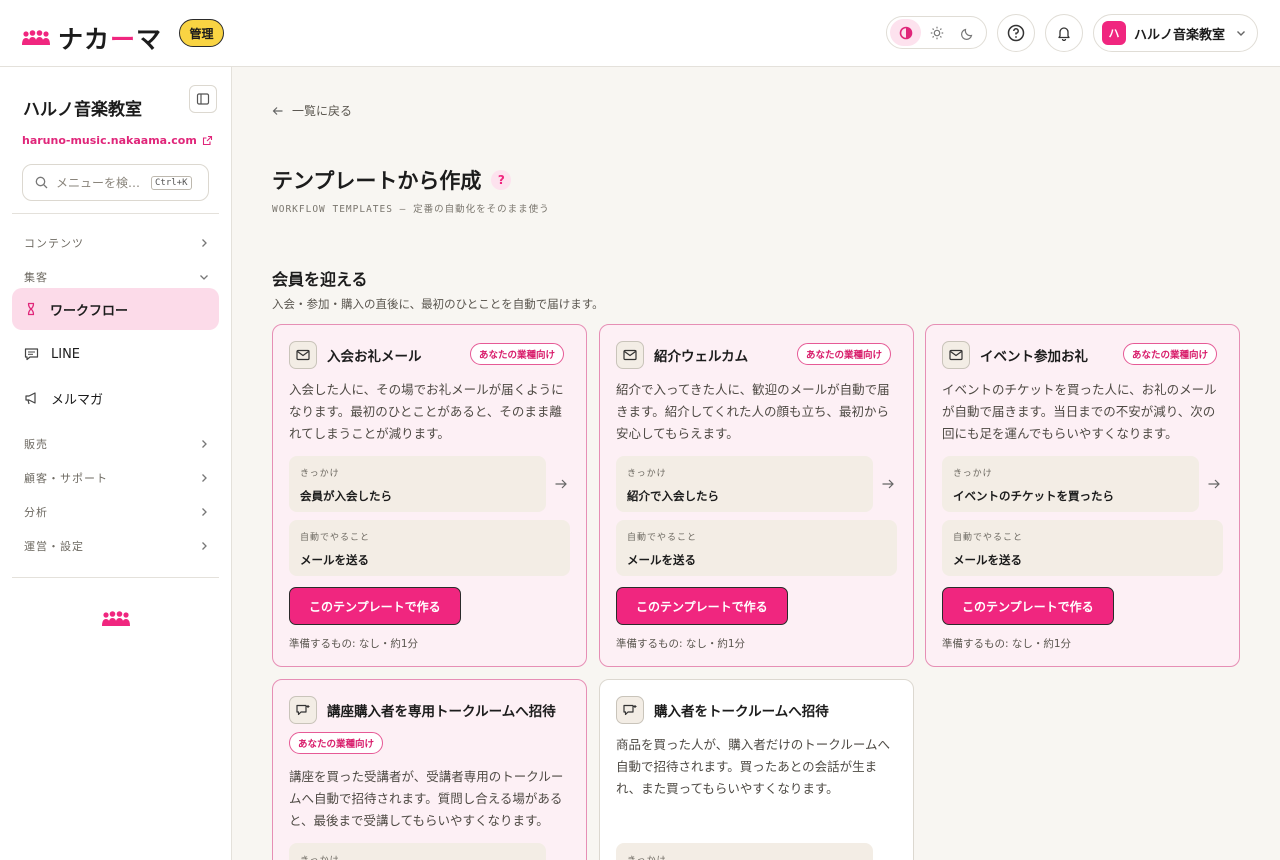 The height and width of the screenshot is (860, 1280). Describe the element at coordinates (501, 180) in the screenshot. I see `help-icon: ?` at that location.